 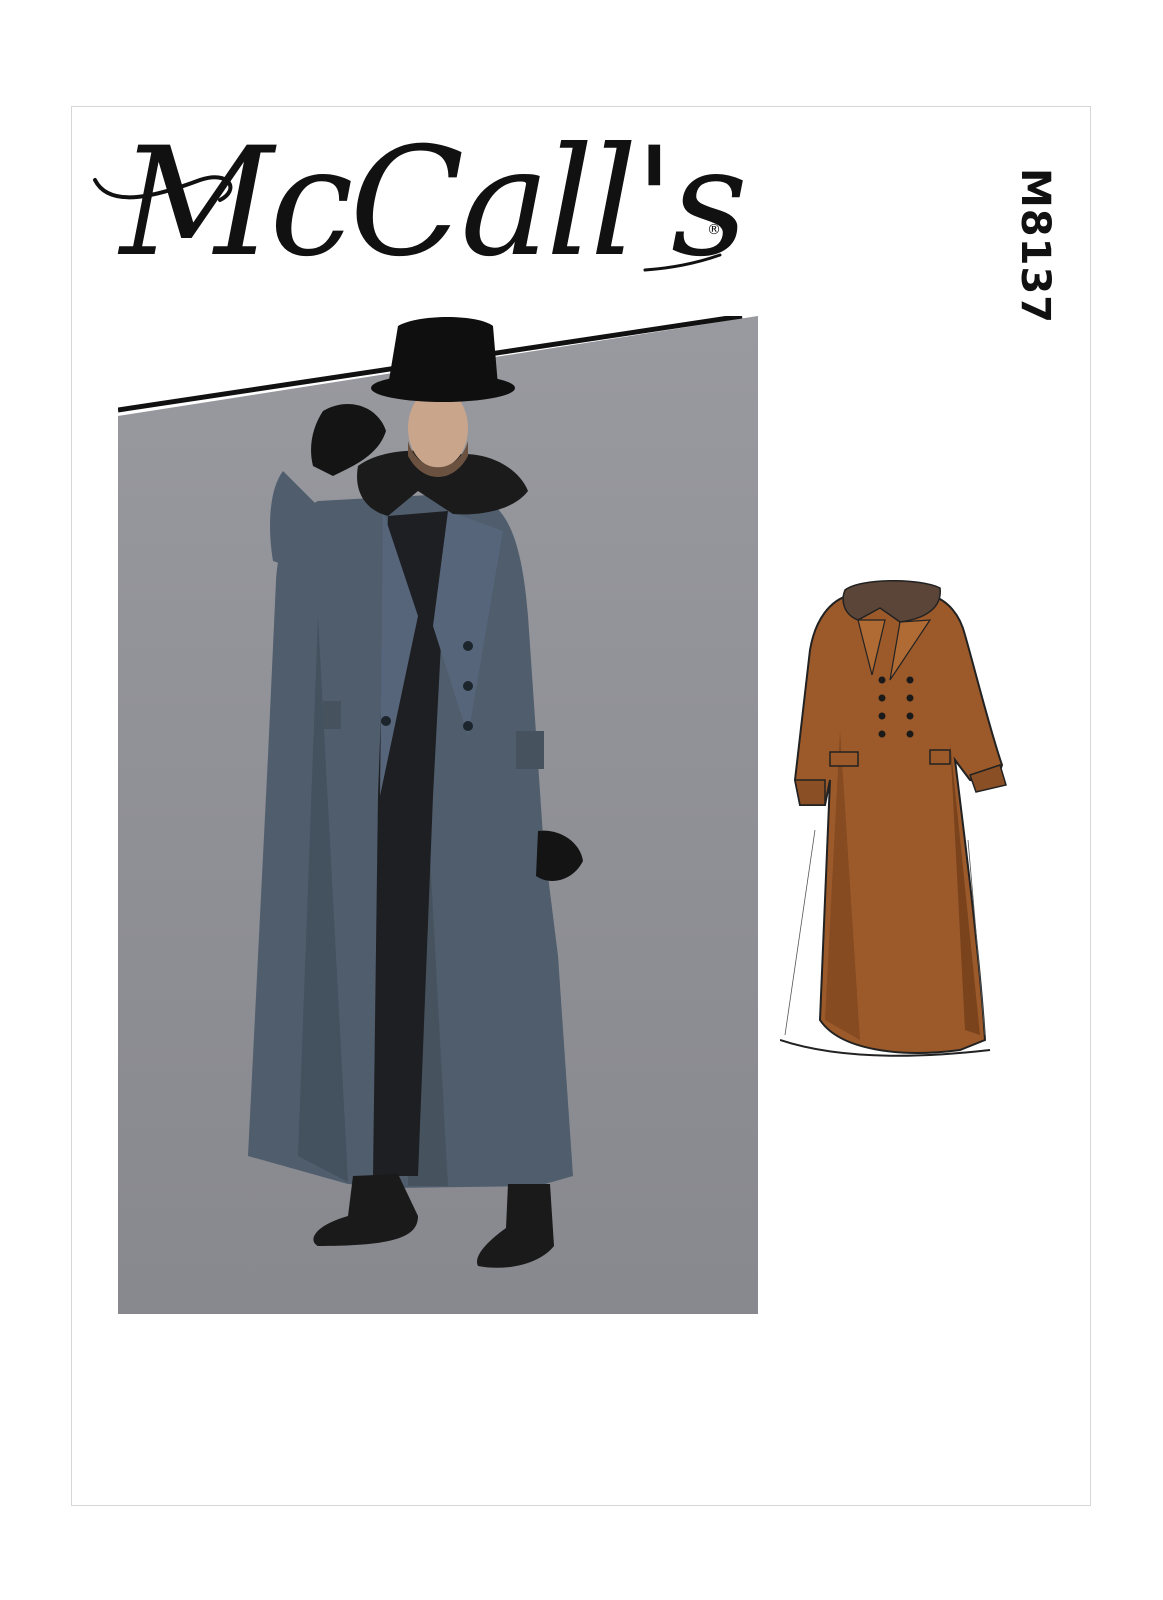 I want to click on brand-logo-flourish-icon, so click(x=407, y=223).